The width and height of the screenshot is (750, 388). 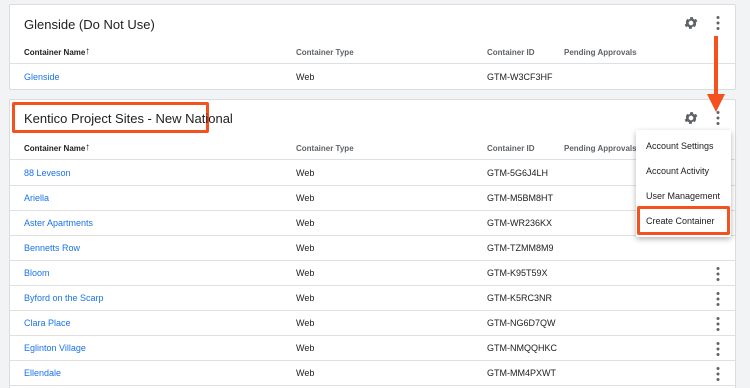 What do you see at coordinates (47, 323) in the screenshot?
I see `container-link: Clara Place` at bounding box center [47, 323].